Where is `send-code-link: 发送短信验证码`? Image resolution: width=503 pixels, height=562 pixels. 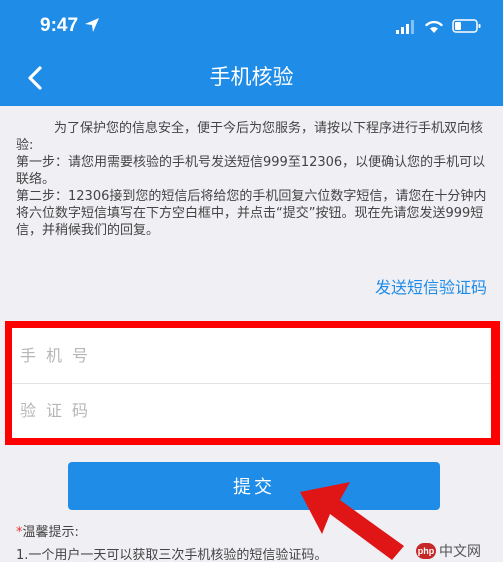 send-code-link: 发送短信验证码 is located at coordinates (431, 286).